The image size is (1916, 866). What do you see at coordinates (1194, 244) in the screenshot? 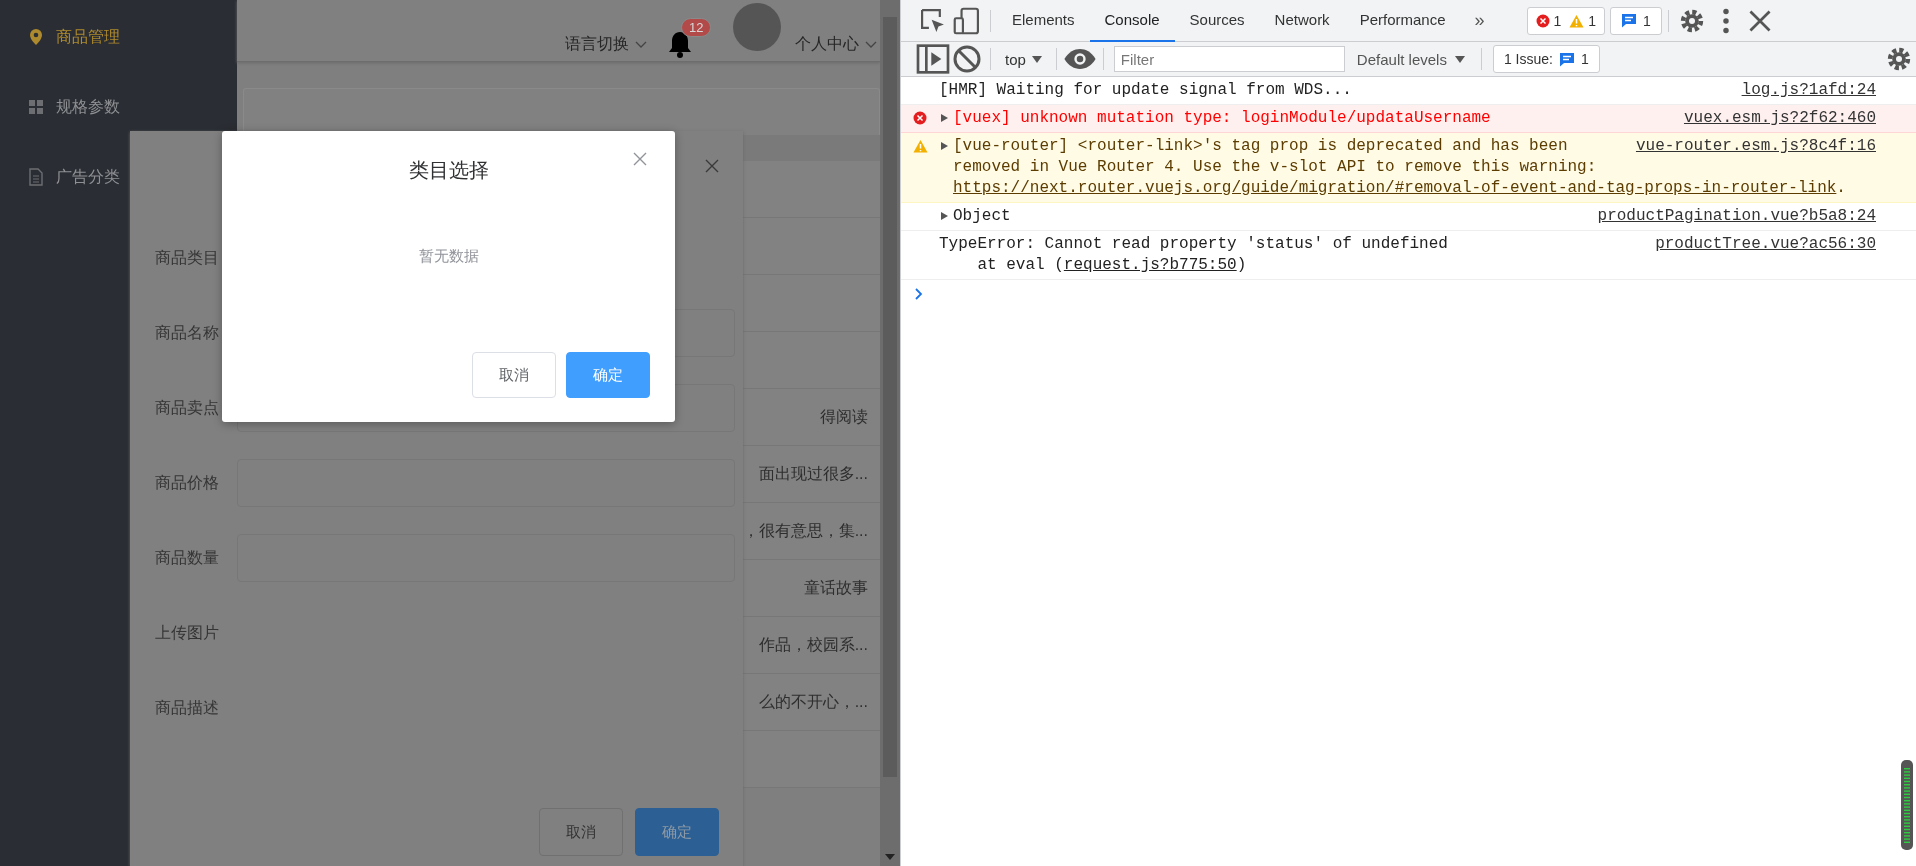
I see `console-message: TypeError: Cannot read property 'status' of undefined` at bounding box center [1194, 244].